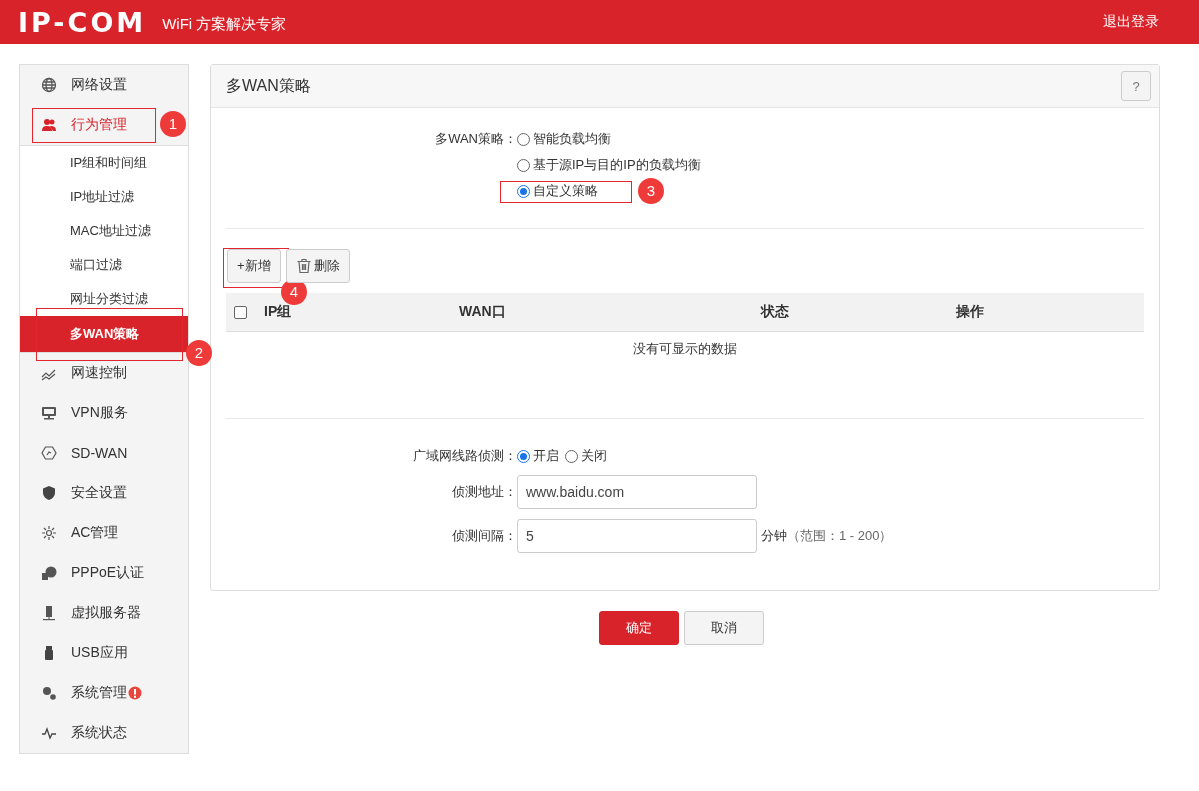 Image resolution: width=1199 pixels, height=791 pixels. I want to click on sidebar-item: USB应用, so click(104, 653).